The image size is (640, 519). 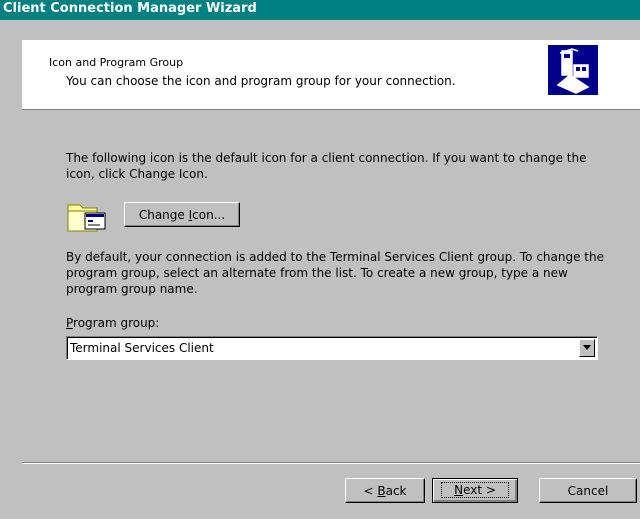 What do you see at coordinates (320, 10) in the screenshot?
I see `title-bar: Client Connection Manager Wizard` at bounding box center [320, 10].